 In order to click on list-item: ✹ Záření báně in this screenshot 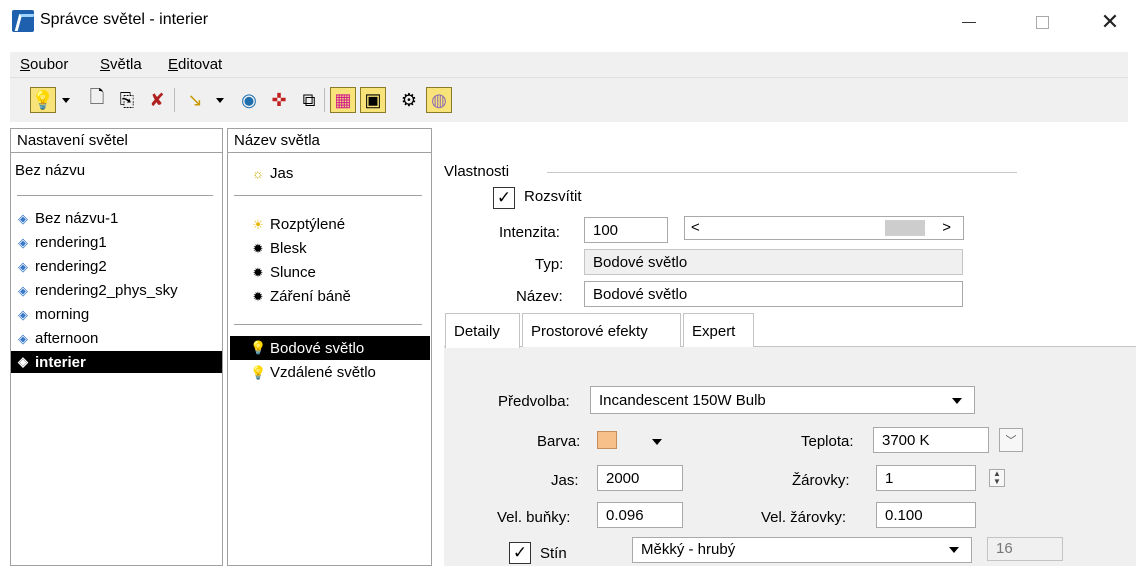, I will do `click(300, 296)`.